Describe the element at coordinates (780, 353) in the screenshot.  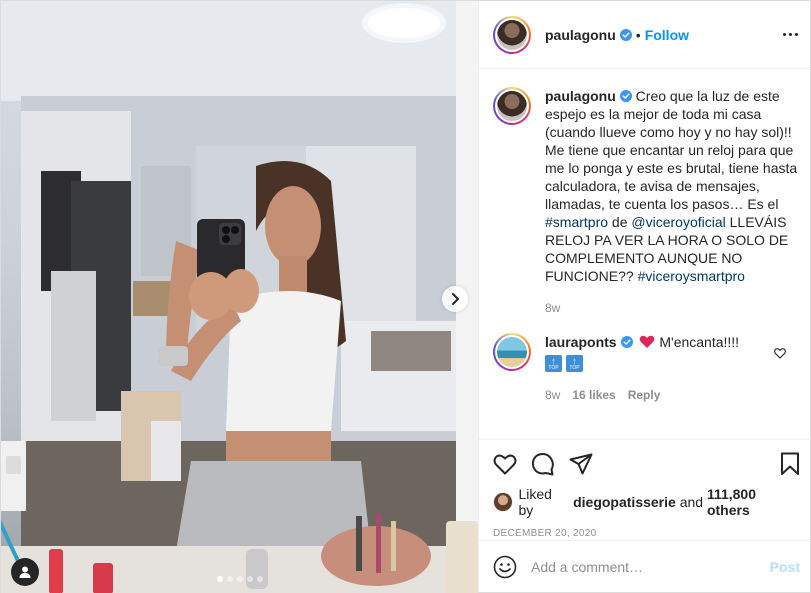
I see `comment-like-heart-icon` at that location.